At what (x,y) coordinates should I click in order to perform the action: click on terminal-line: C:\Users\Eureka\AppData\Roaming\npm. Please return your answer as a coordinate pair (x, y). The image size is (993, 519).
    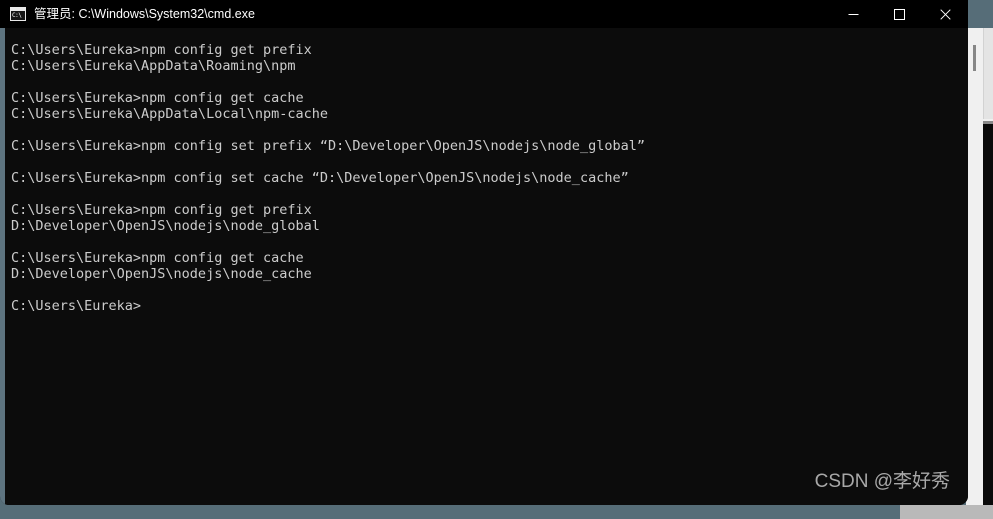
    Looking at the image, I should click on (153, 66).